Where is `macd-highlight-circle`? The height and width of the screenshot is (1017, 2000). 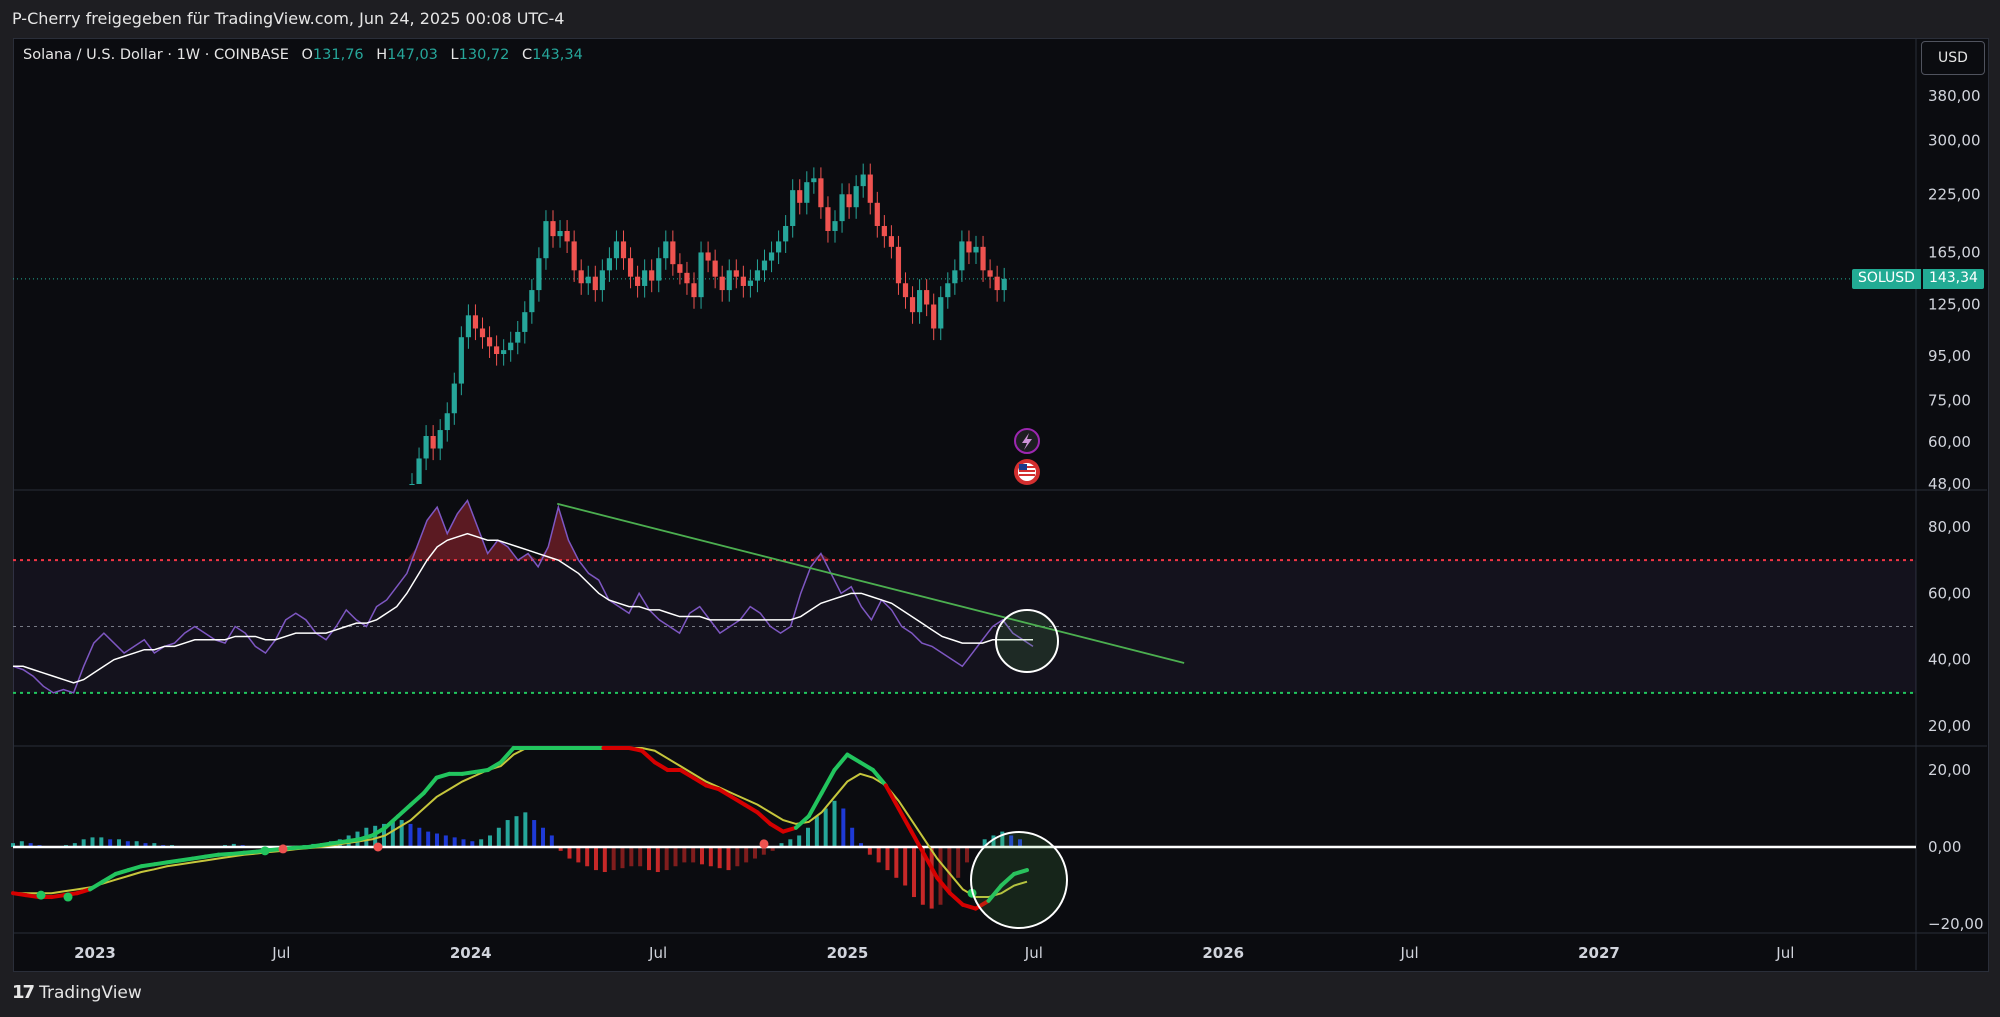
macd-highlight-circle is located at coordinates (1019, 880).